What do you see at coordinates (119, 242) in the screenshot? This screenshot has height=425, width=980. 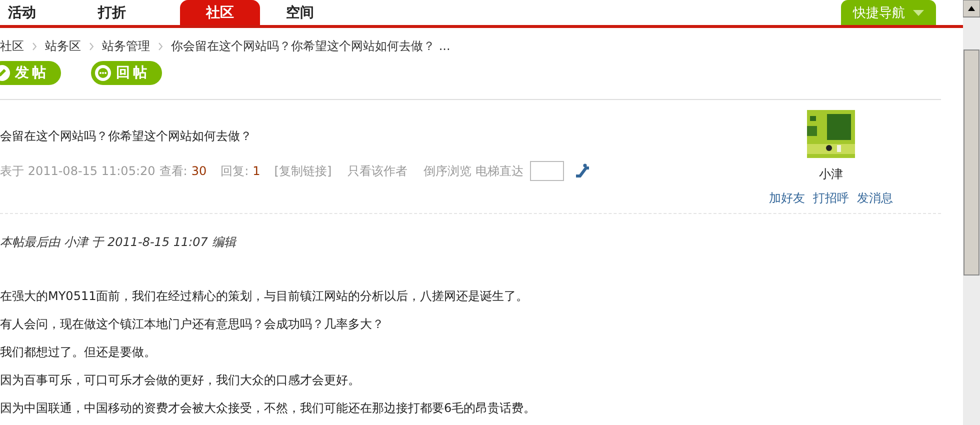 I see `edit-note: 本帖最后由 小津 于 2011-8-15 11:07 编辑` at bounding box center [119, 242].